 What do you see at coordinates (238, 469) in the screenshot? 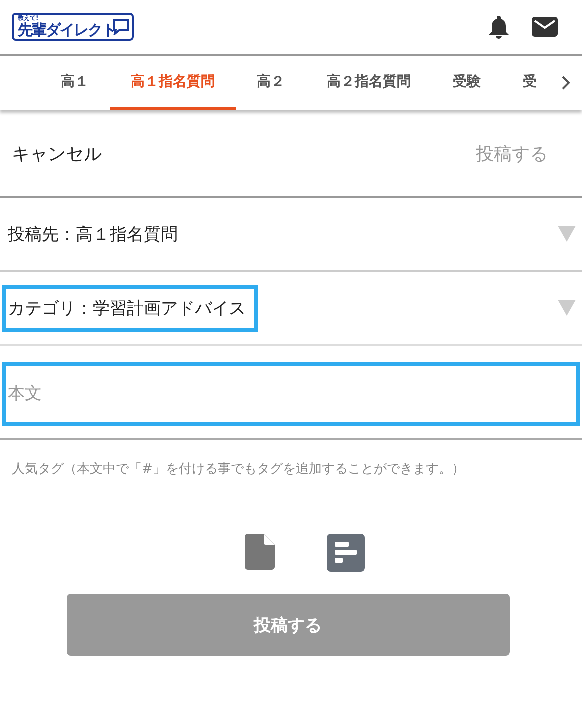
I see `tag-hint: 人気タグ（本文中で「#」を付ける事でもタグを追加することができます。）` at bounding box center [238, 469].